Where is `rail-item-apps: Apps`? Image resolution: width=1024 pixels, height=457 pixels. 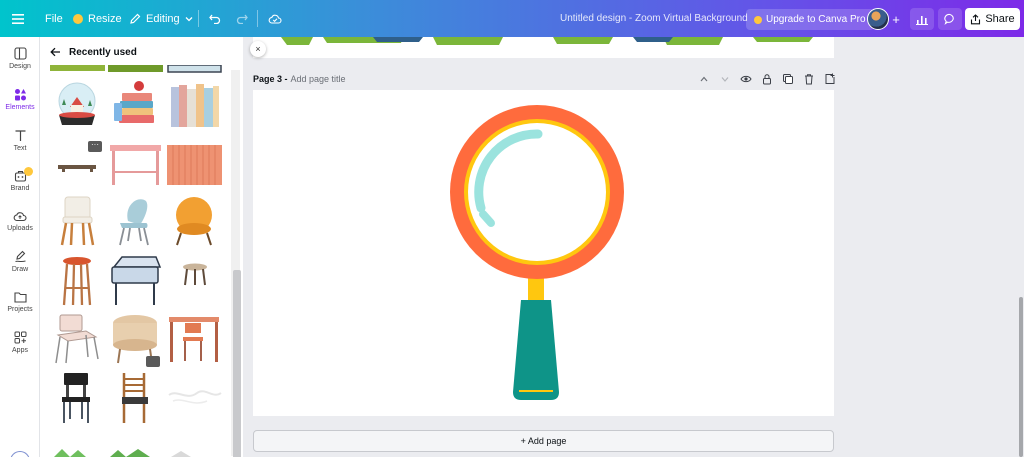 rail-item-apps: Apps is located at coordinates (20, 349).